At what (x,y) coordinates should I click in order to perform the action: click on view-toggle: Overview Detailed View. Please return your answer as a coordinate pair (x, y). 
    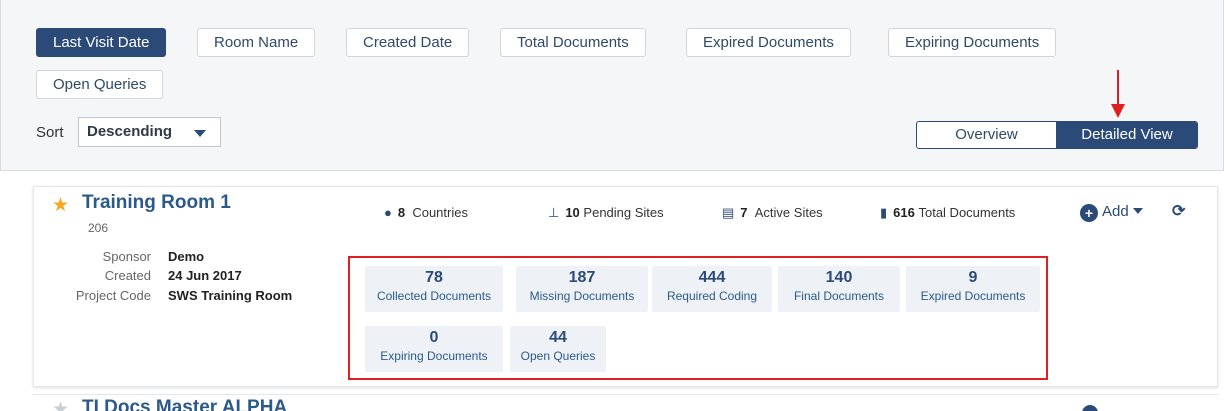
    Looking at the image, I should click on (1057, 135).